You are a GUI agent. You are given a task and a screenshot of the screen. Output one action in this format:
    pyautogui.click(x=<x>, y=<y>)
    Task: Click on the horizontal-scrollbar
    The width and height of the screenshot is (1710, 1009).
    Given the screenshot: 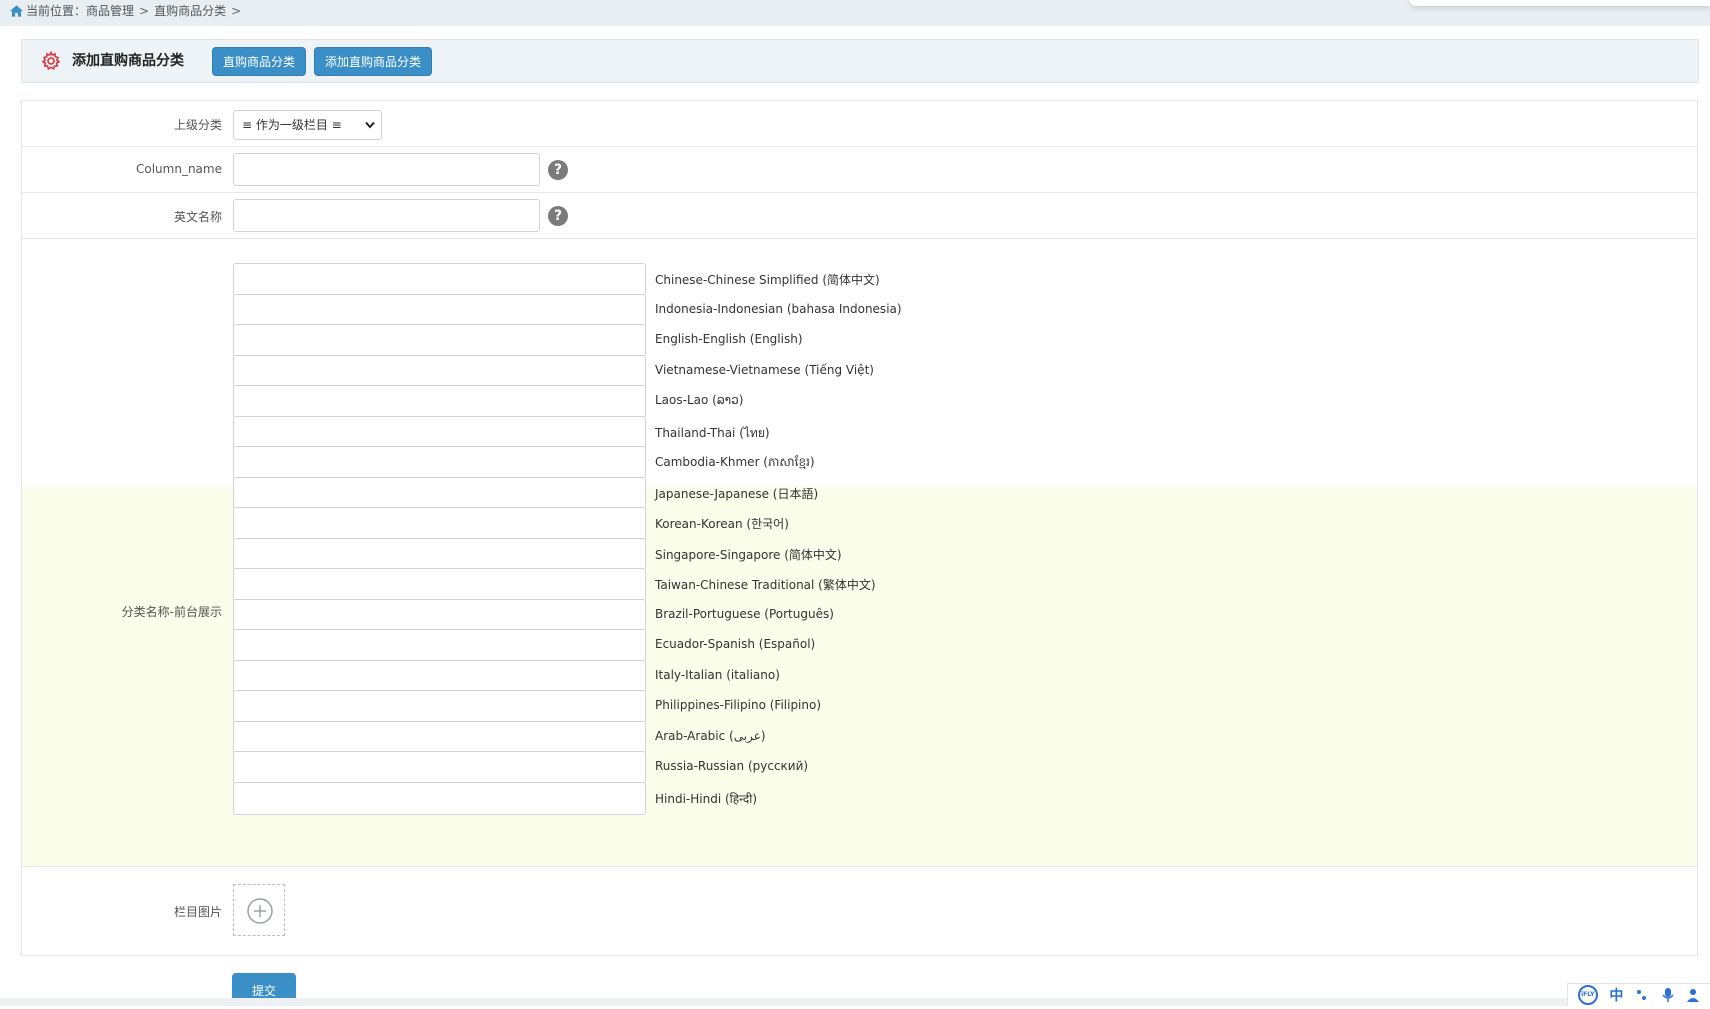 What is the action you would take?
    pyautogui.click(x=783, y=1002)
    